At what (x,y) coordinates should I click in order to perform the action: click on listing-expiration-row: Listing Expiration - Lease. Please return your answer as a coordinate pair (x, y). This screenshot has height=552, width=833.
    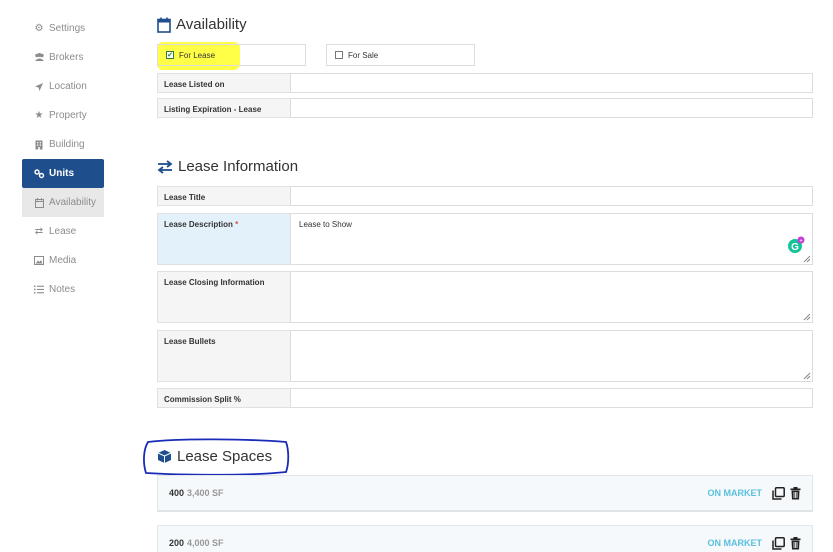
    Looking at the image, I should click on (485, 108).